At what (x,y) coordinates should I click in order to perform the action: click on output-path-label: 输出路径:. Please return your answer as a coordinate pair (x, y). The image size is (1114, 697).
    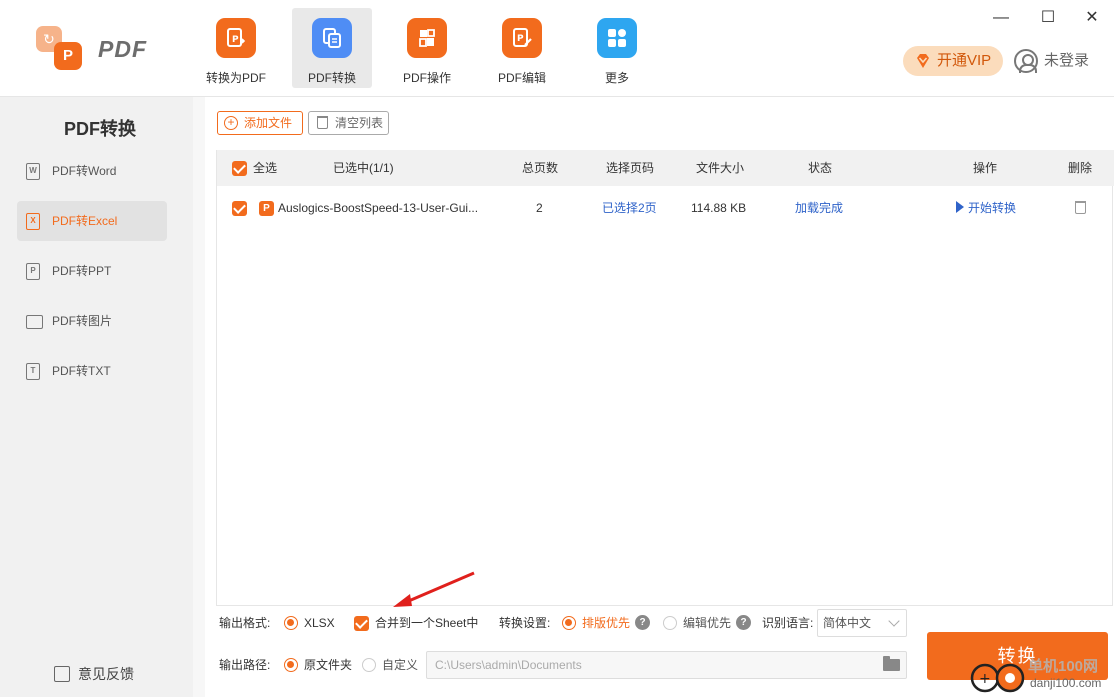
    Looking at the image, I should click on (245, 665).